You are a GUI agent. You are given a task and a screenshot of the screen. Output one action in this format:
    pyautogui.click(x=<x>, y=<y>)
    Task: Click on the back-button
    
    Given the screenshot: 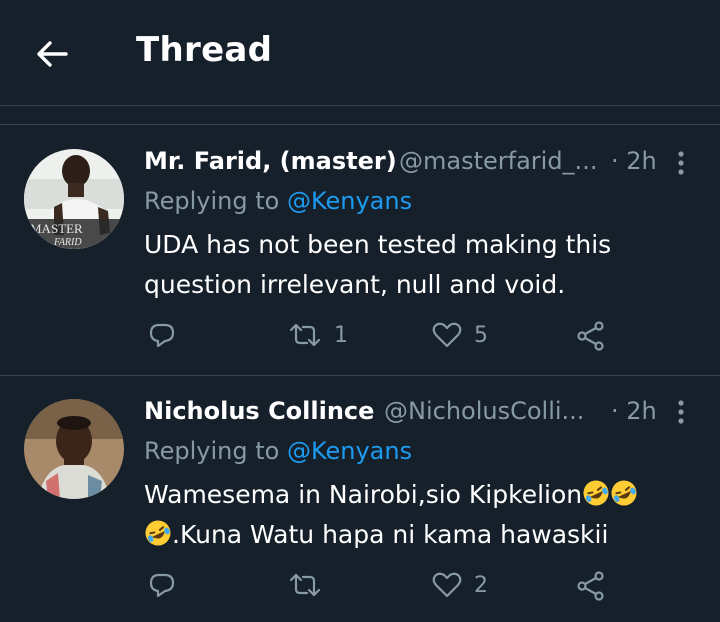 What is the action you would take?
    pyautogui.click(x=52, y=54)
    